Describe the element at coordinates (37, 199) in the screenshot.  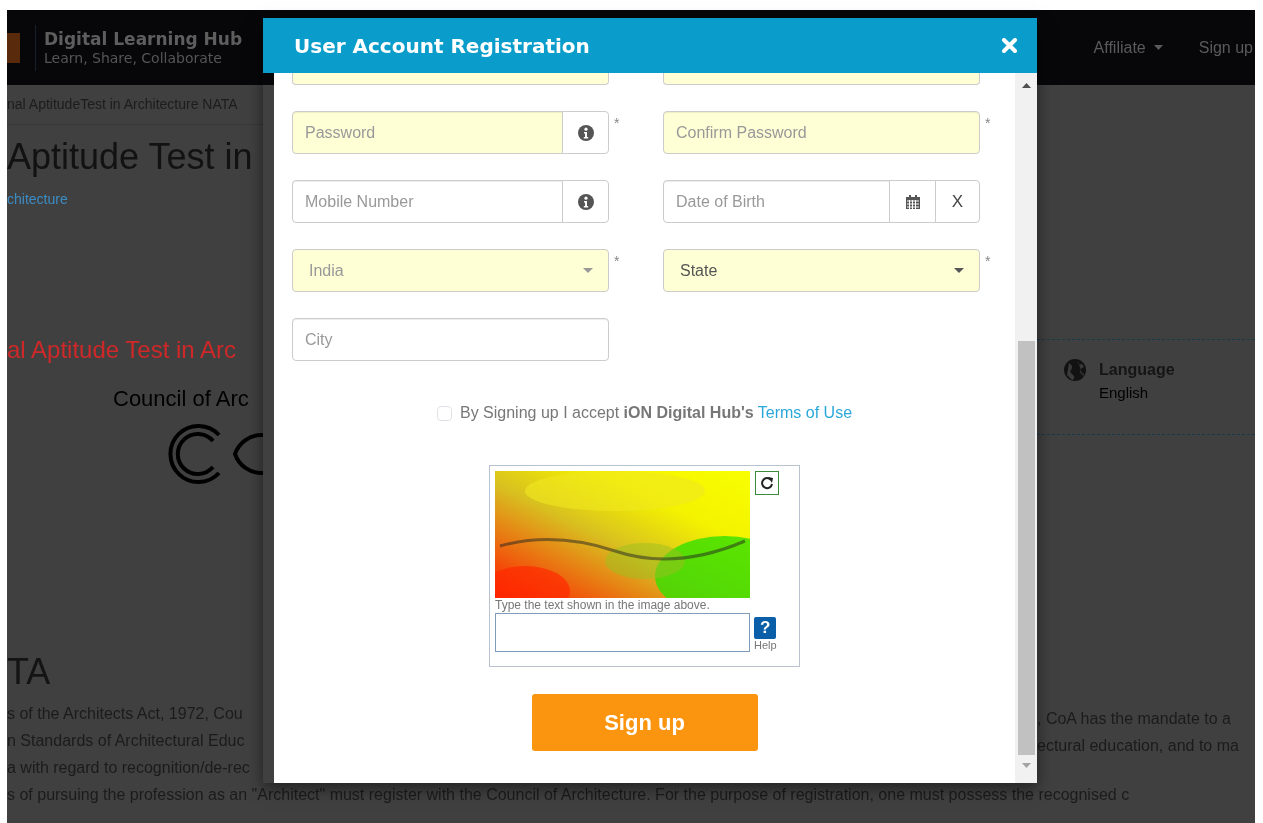
I see `category-link: chitecture` at that location.